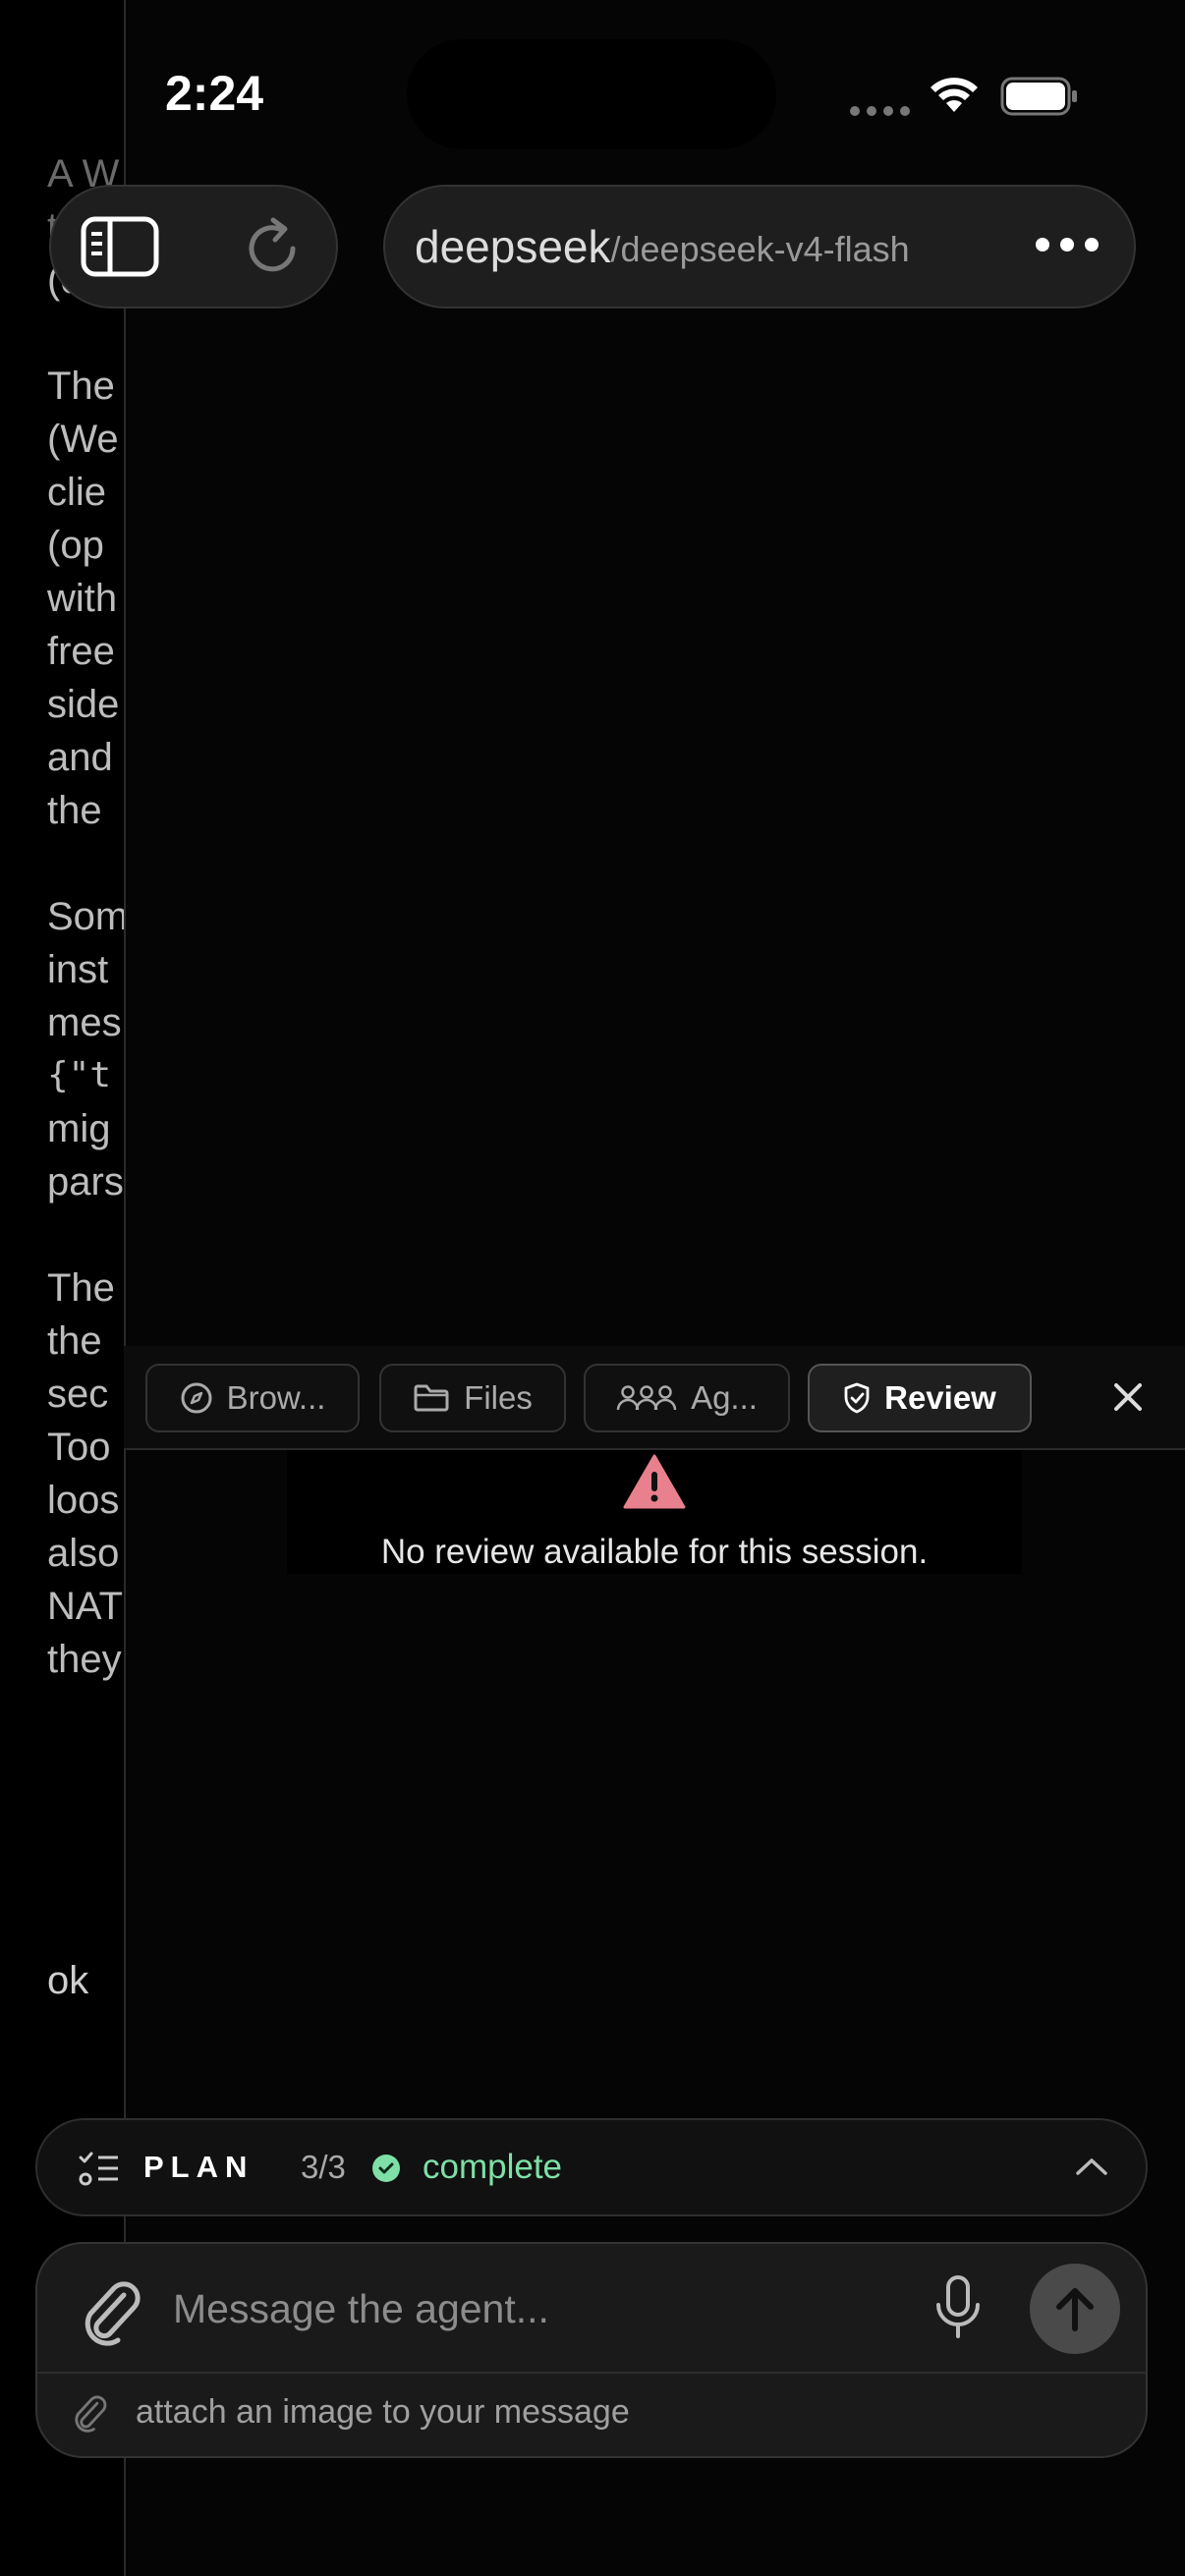 The height and width of the screenshot is (2576, 1185). I want to click on agents-icon, so click(647, 1398).